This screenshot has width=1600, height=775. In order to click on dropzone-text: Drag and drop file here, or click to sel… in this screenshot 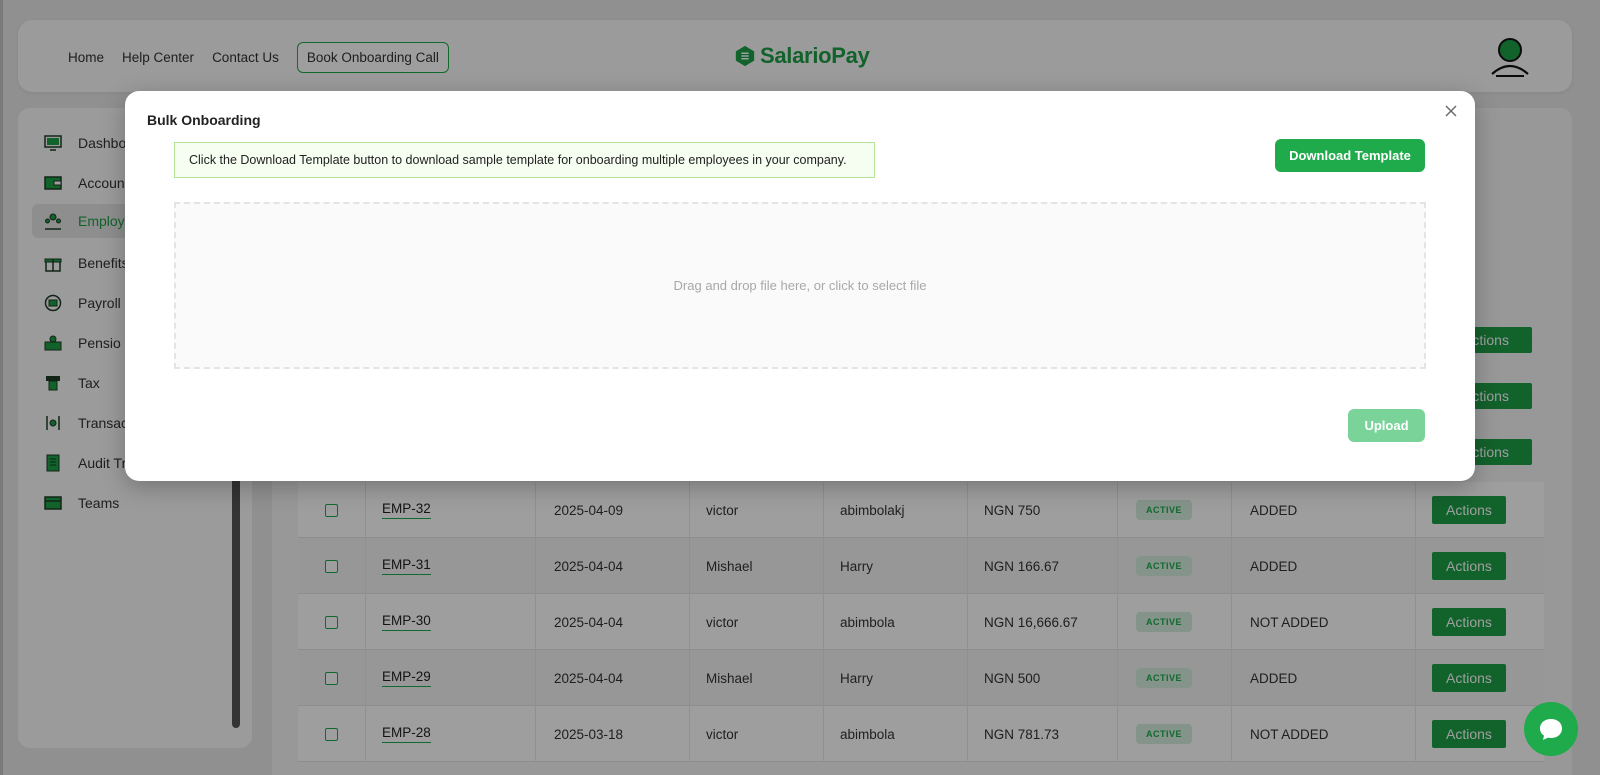, I will do `click(800, 285)`.